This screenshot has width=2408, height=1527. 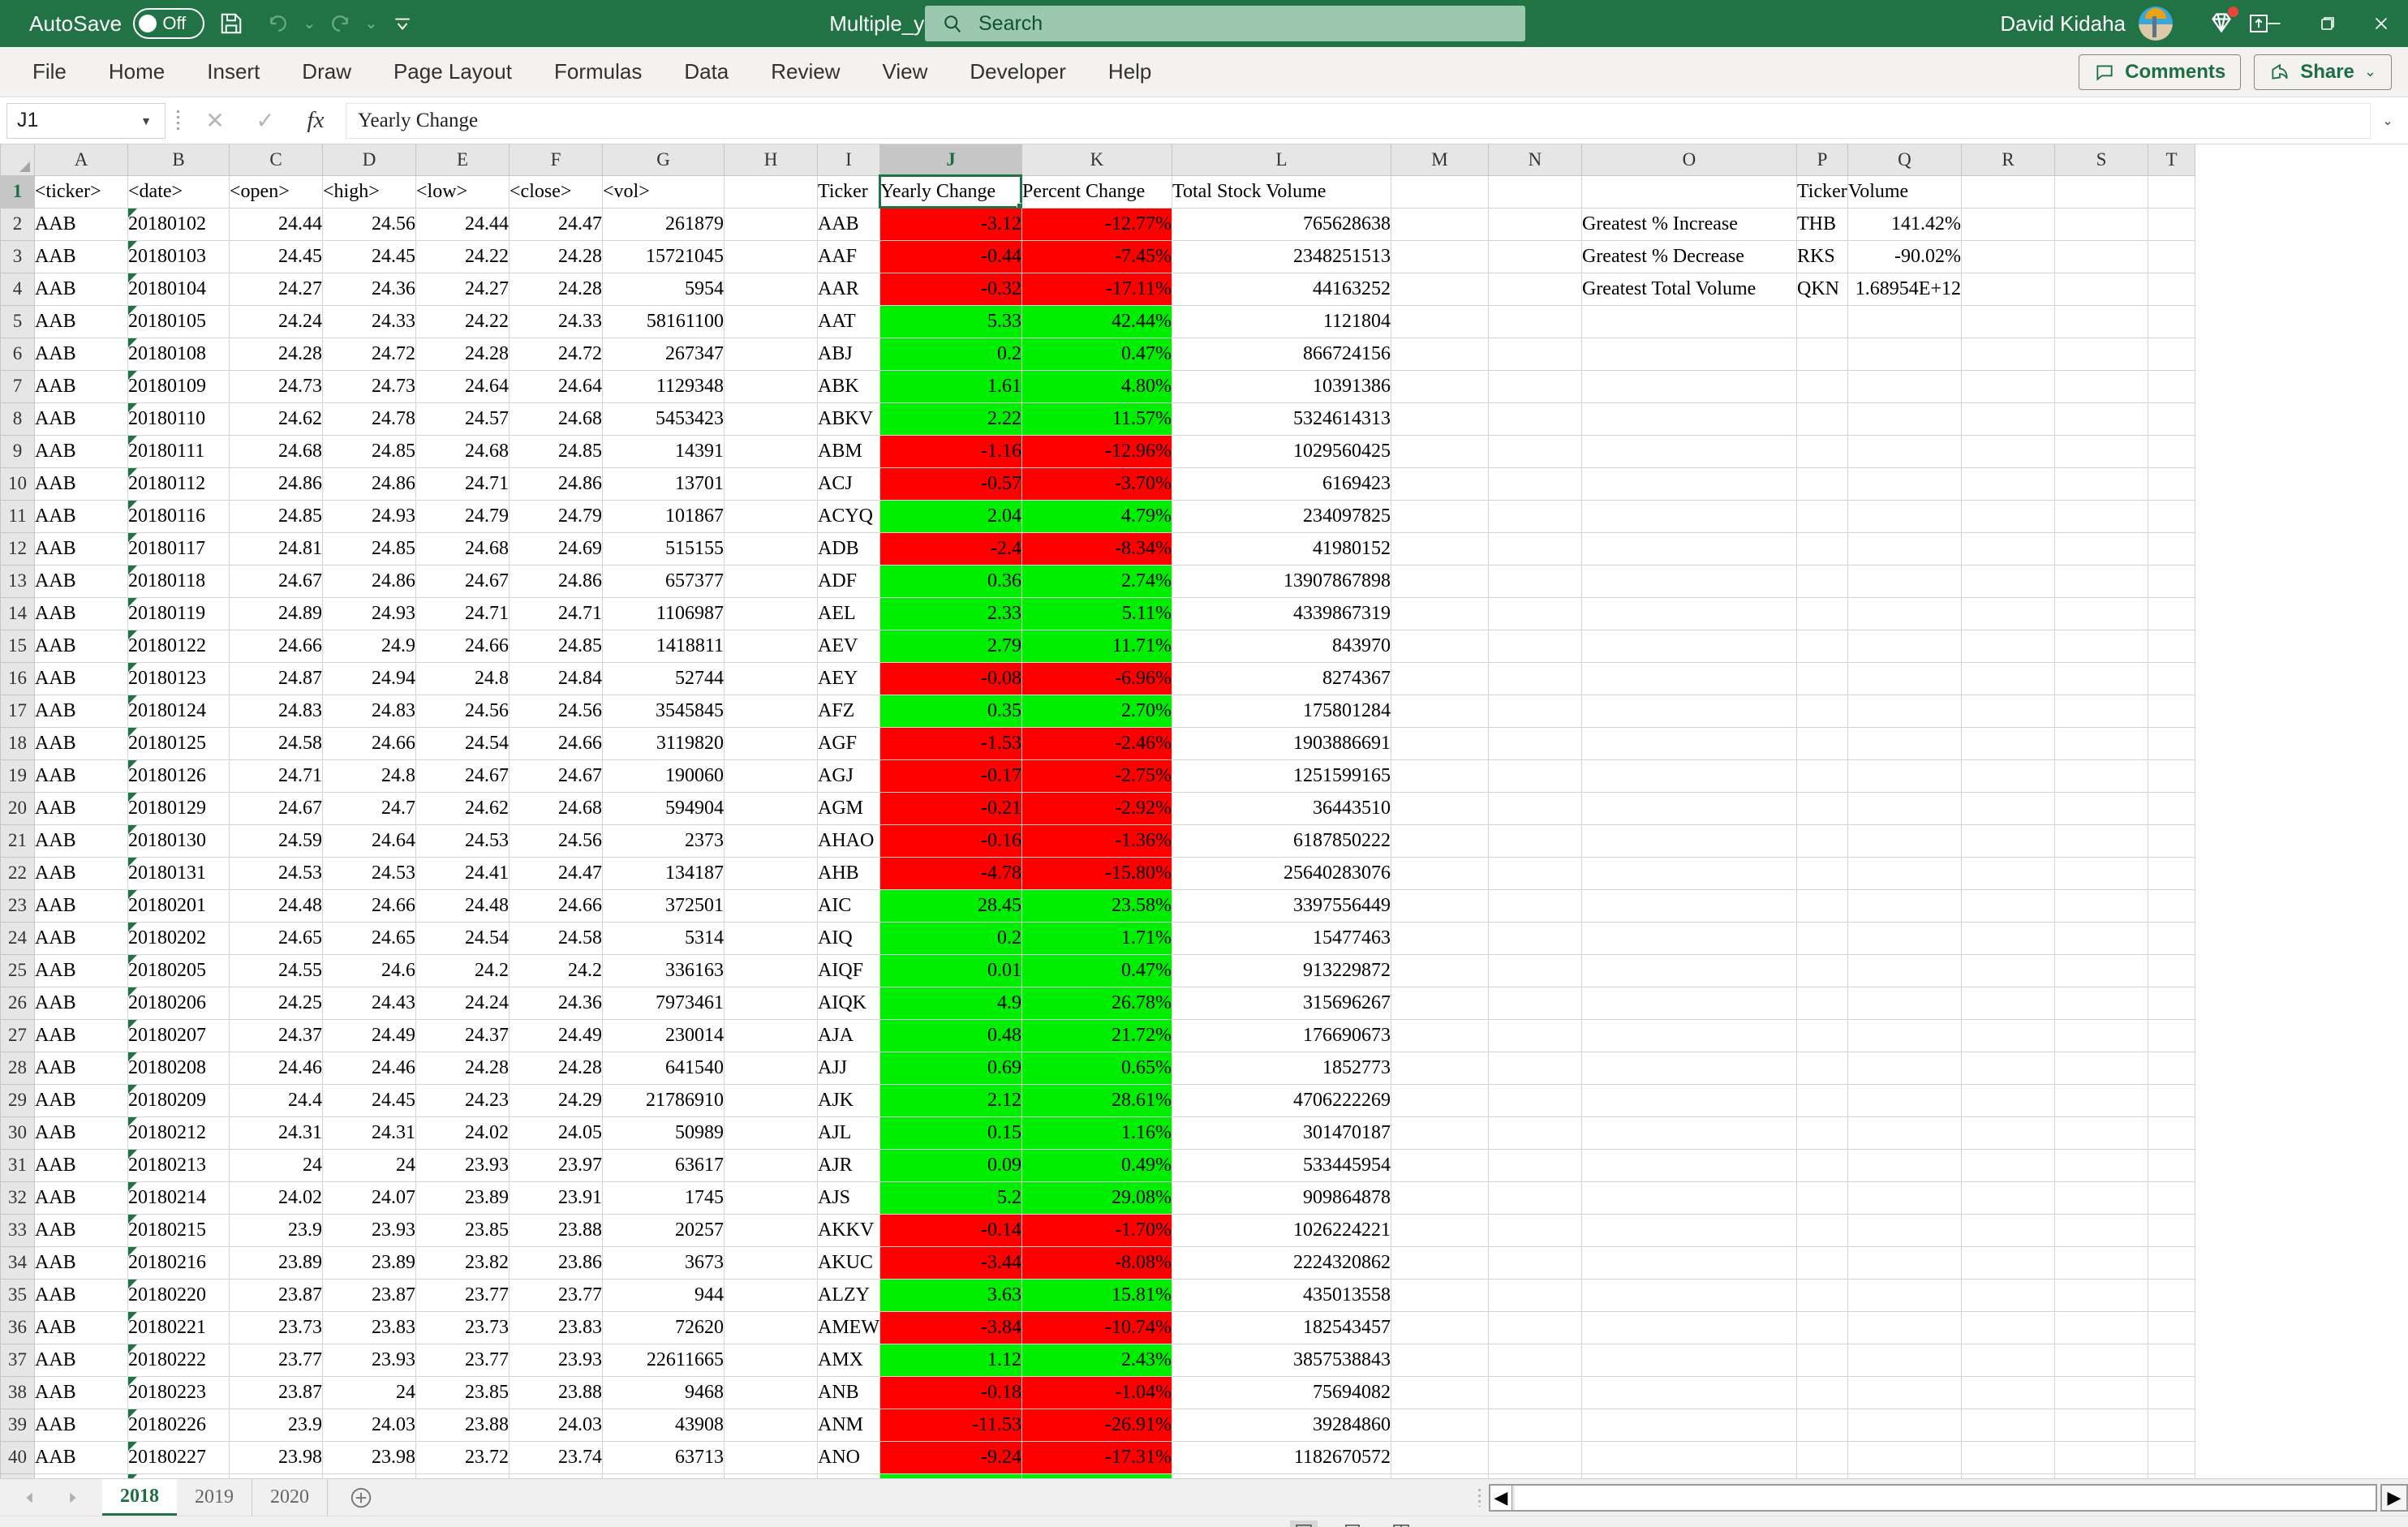 I want to click on cell-I22: AHB, so click(x=848, y=873).